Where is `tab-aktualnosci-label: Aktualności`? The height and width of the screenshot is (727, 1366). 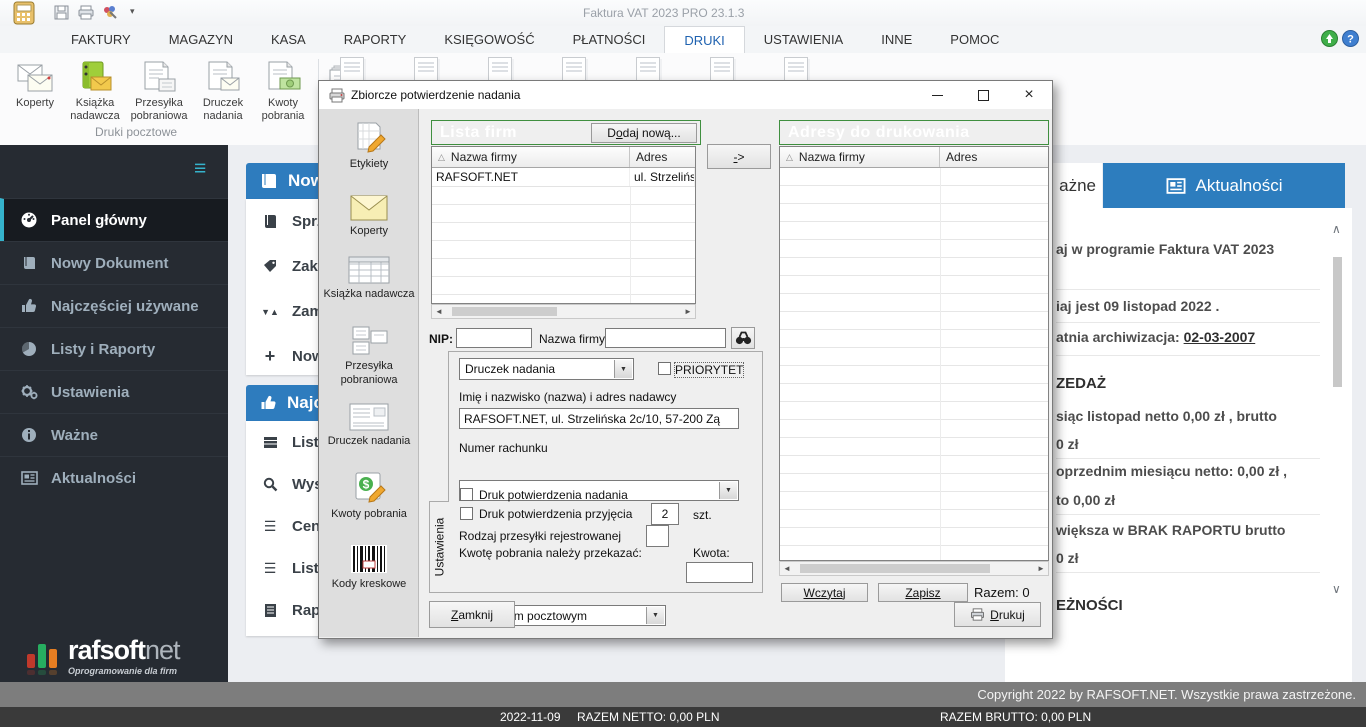
tab-aktualnosci-label: Aktualności is located at coordinates (1239, 185).